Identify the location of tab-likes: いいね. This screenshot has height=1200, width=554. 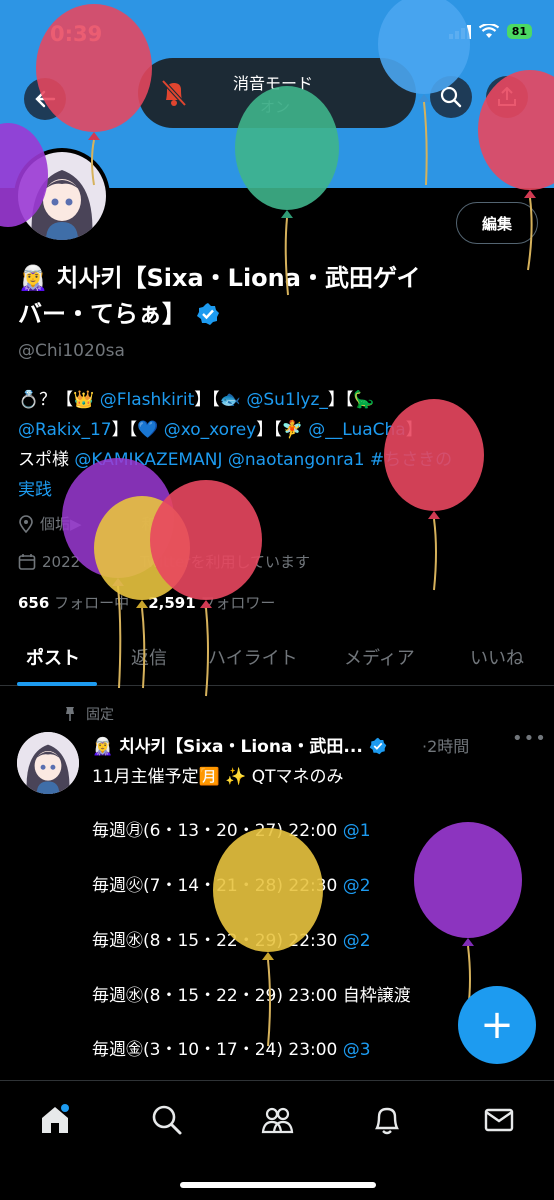
(497, 657).